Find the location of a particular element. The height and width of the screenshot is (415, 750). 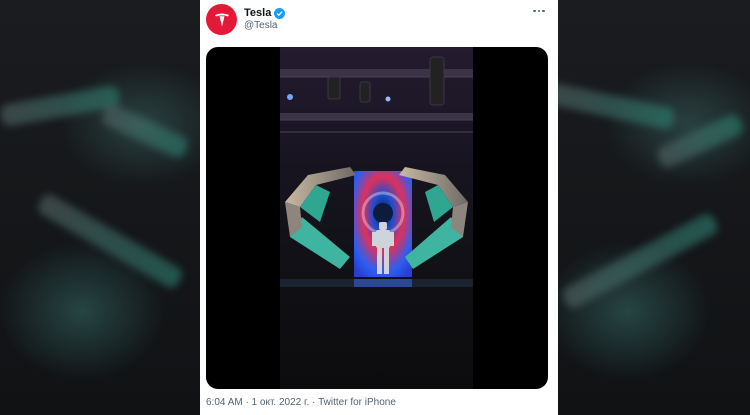

avatar is located at coordinates (221, 19).